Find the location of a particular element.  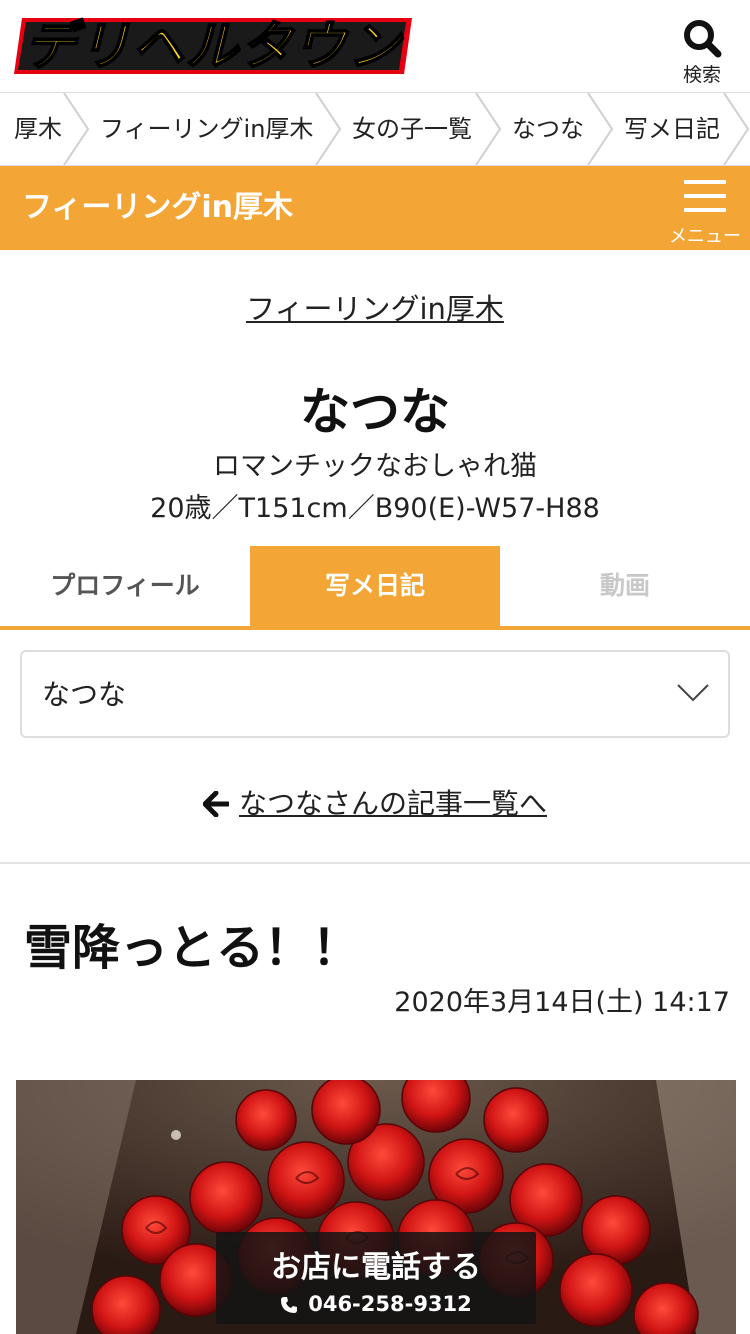

site-header: デリヘルタウン 検索 is located at coordinates (375, 46).